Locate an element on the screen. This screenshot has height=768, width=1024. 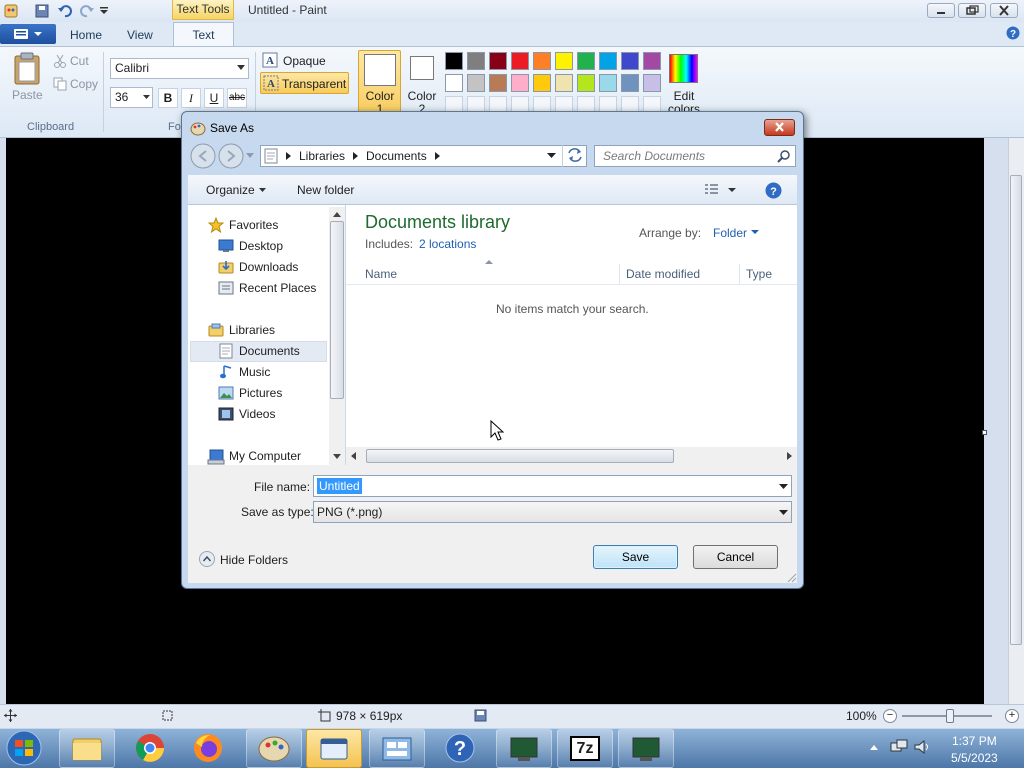
canvas-resize-handle is located at coordinates (984, 432).